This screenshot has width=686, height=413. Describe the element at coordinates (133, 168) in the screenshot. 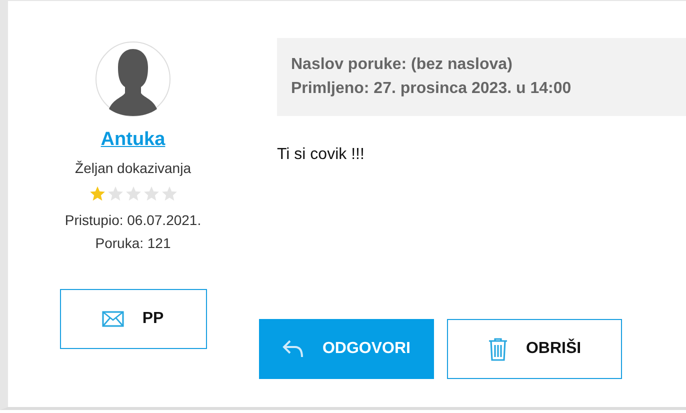

I see `user-rank: Željan dokazivanja` at that location.